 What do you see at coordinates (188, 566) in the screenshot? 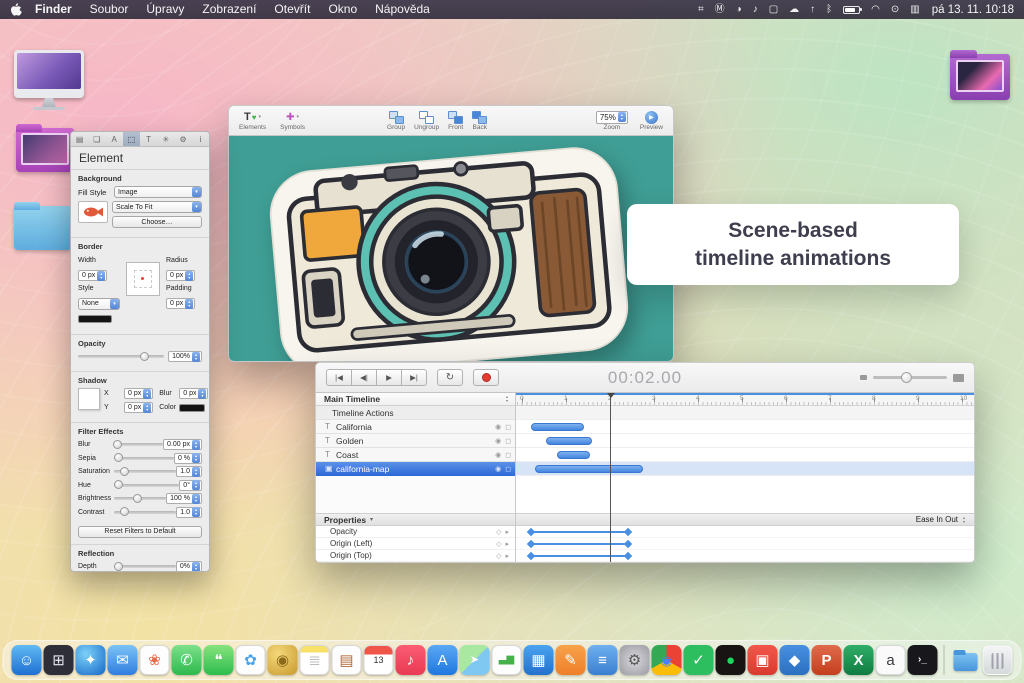
I see `reflection-depth-field: 0% ▴ ▾` at bounding box center [188, 566].